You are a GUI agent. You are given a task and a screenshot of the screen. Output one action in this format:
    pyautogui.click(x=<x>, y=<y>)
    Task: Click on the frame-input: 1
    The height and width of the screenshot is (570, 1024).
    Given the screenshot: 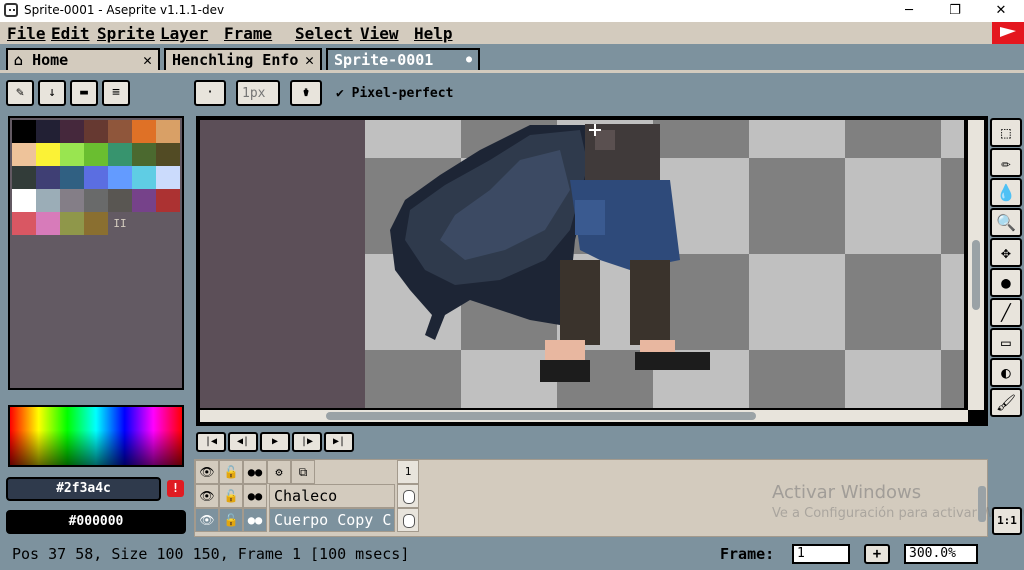 What is the action you would take?
    pyautogui.click(x=821, y=554)
    